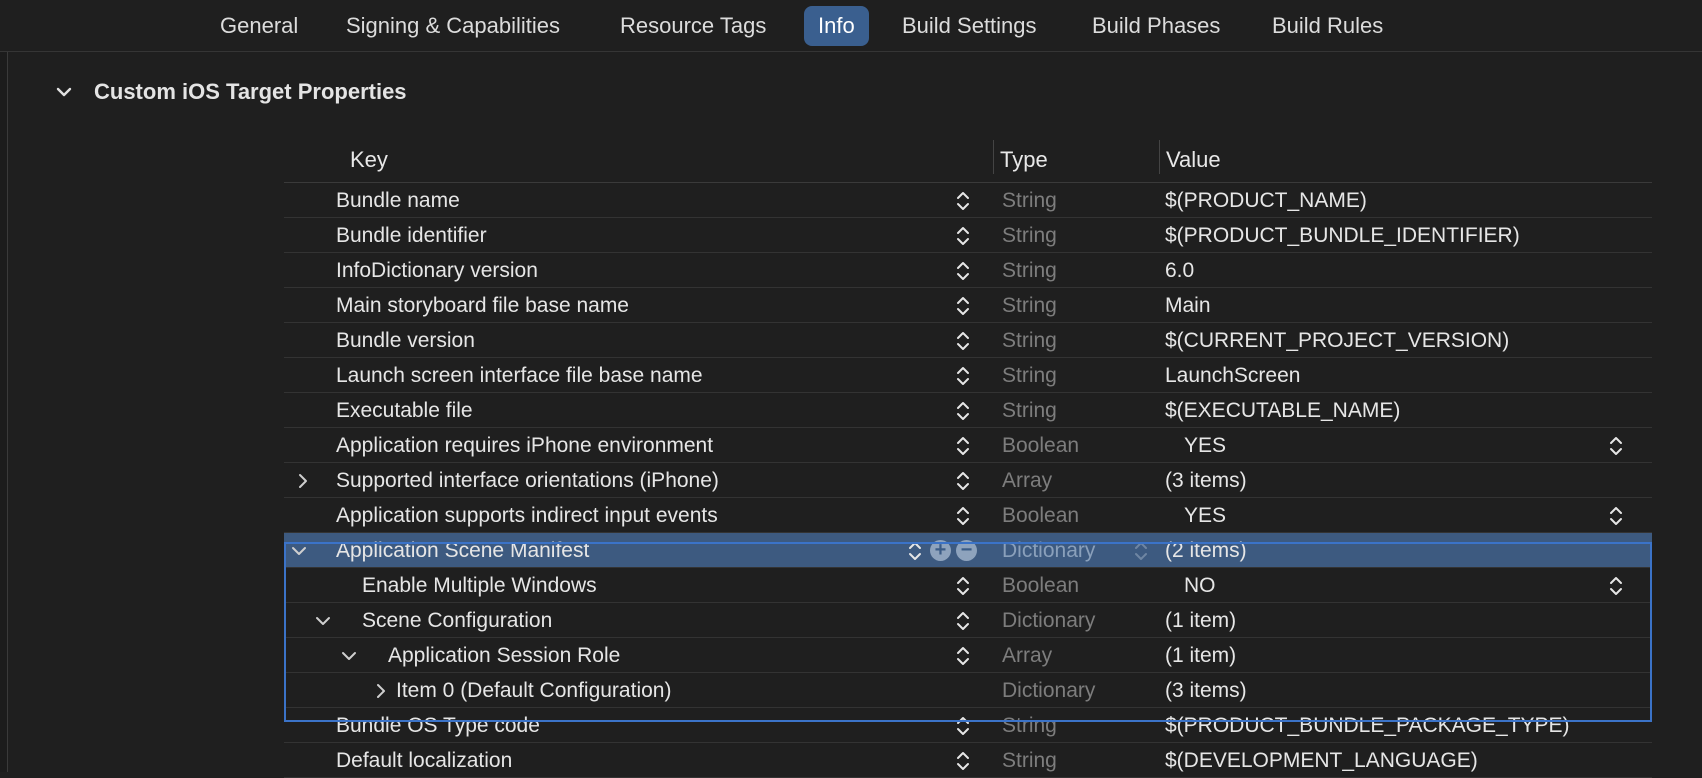  I want to click on row-key: Application Session Role, so click(504, 655).